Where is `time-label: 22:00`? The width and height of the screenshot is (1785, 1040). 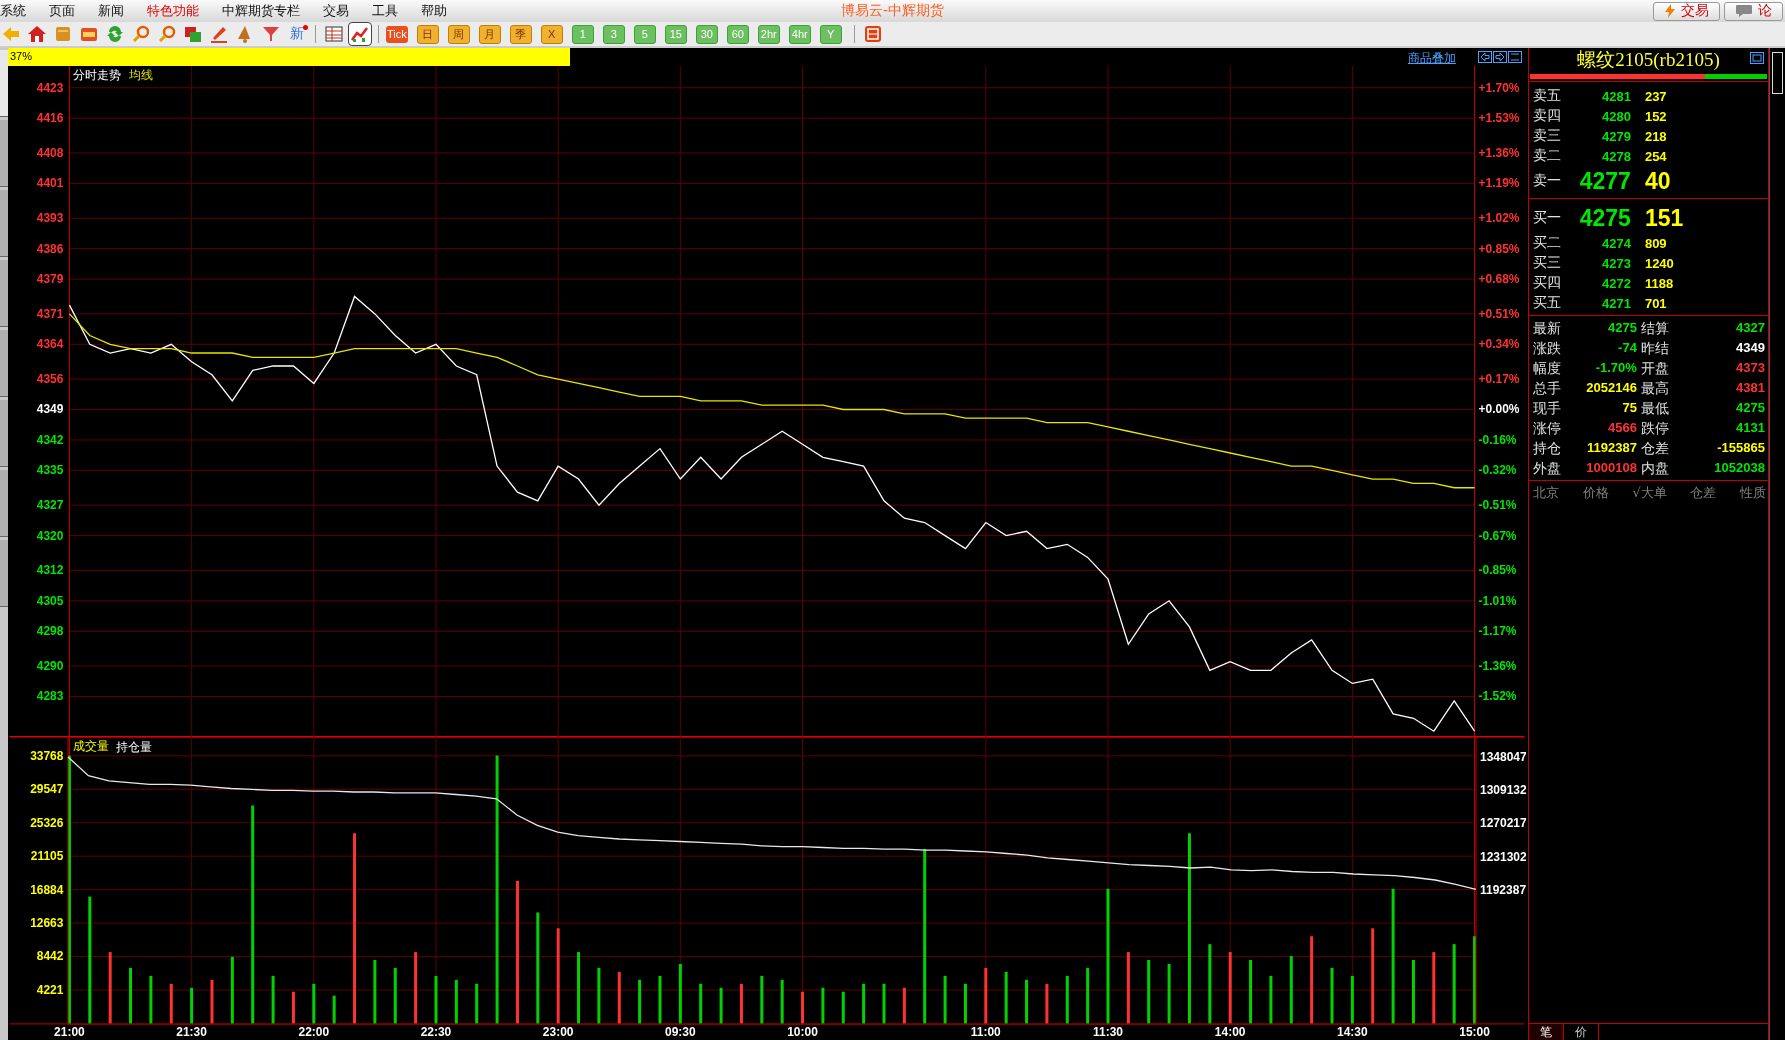 time-label: 22:00 is located at coordinates (313, 1032).